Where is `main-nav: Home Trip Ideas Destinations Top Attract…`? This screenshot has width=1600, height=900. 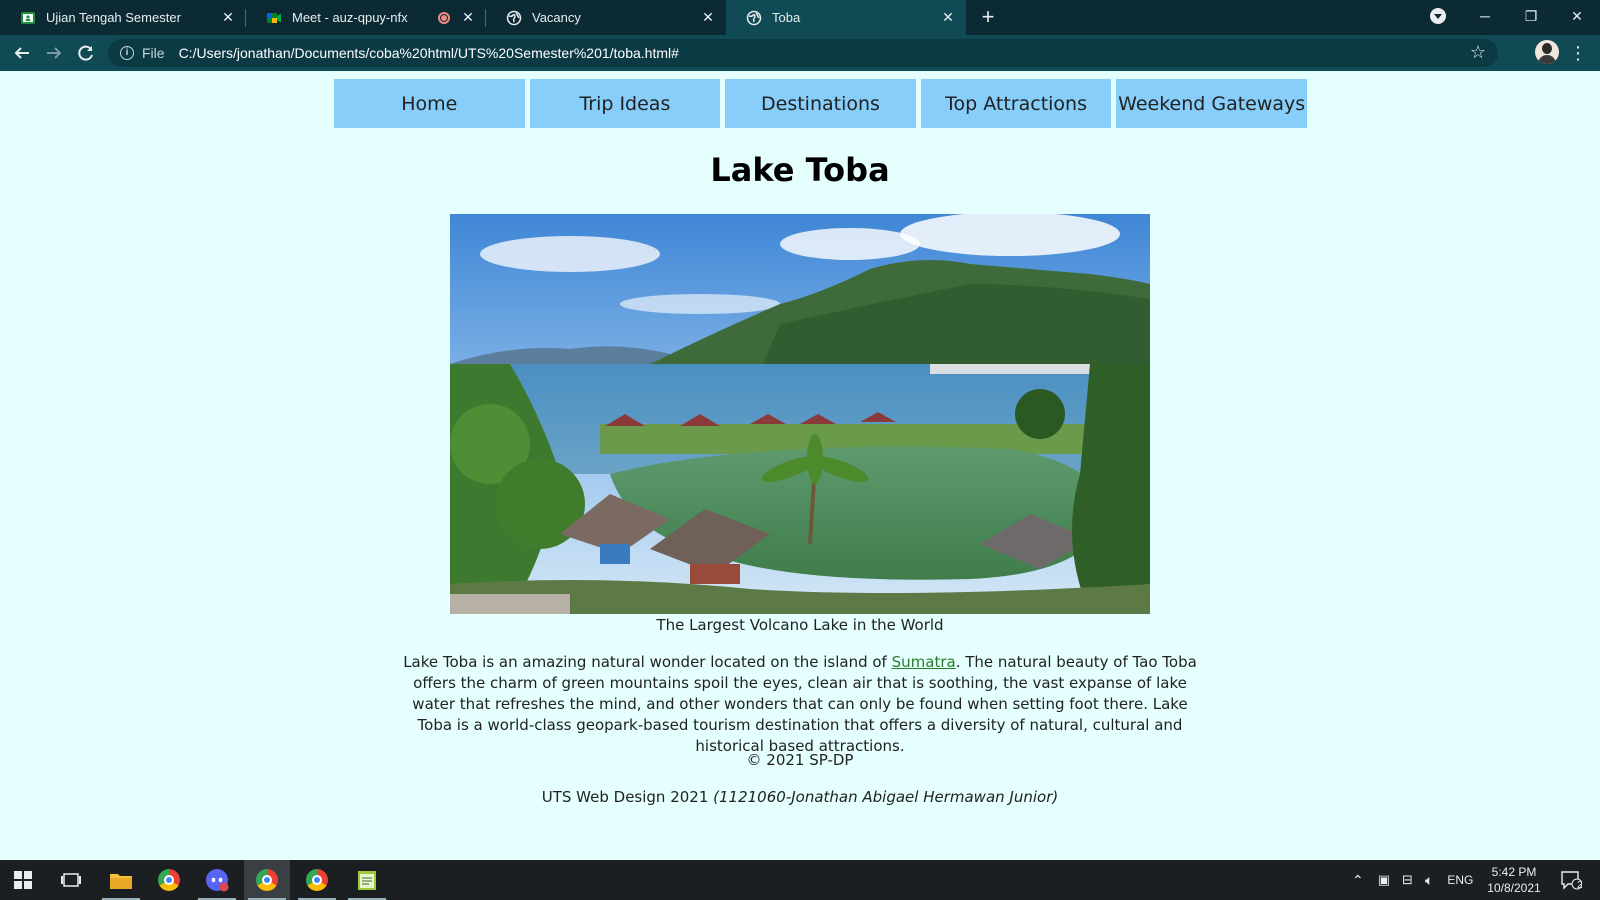 main-nav: Home Trip Ideas Destinations Top Attract… is located at coordinates (820, 103).